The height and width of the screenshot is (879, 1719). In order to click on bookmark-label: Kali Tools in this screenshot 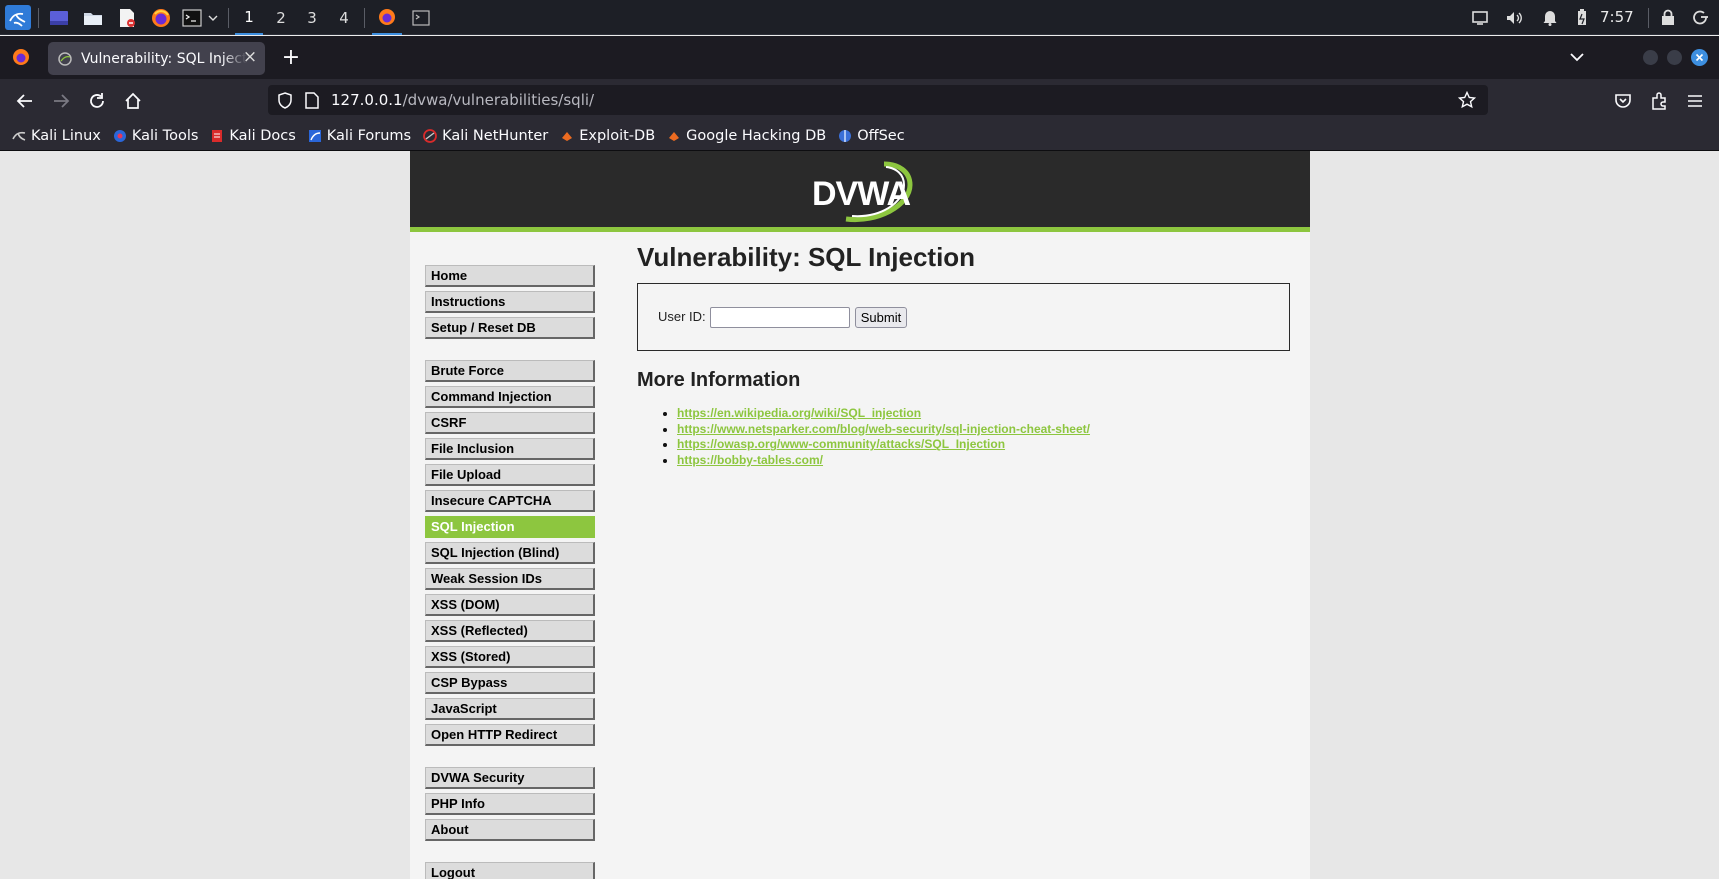, I will do `click(165, 136)`.